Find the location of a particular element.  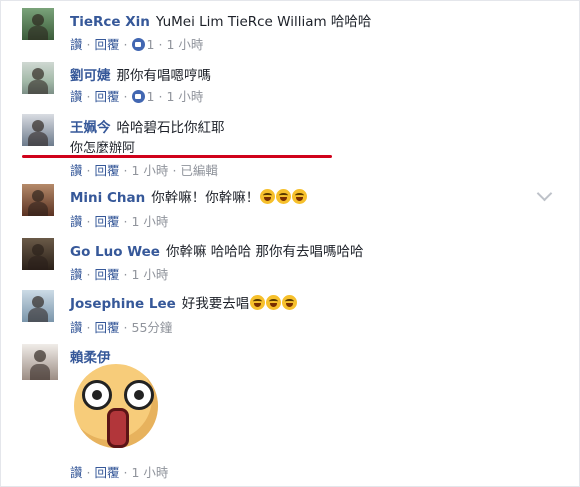

commenter-name: Go Luo Wee is located at coordinates (115, 252).